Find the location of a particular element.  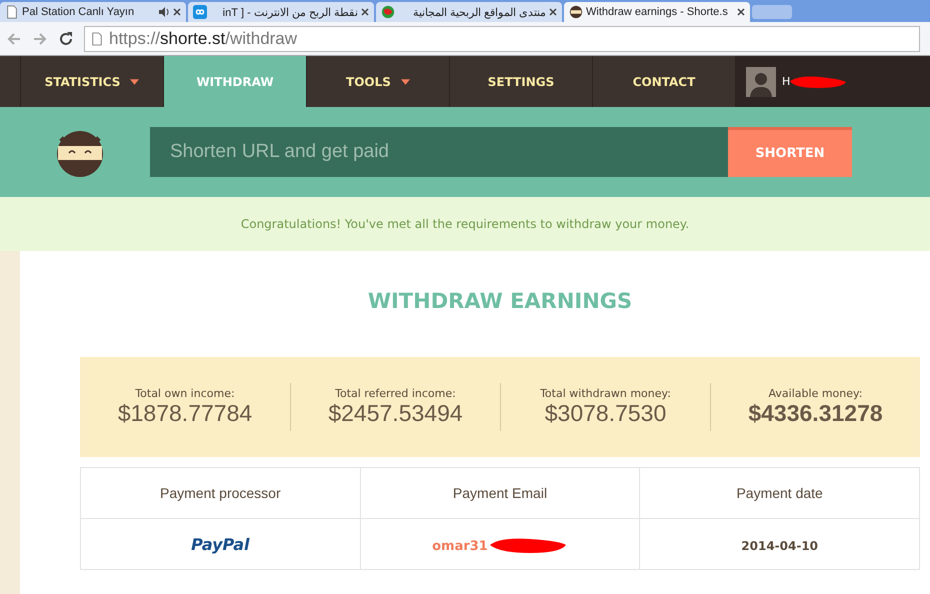

stat-label: Total own income: is located at coordinates (185, 393).